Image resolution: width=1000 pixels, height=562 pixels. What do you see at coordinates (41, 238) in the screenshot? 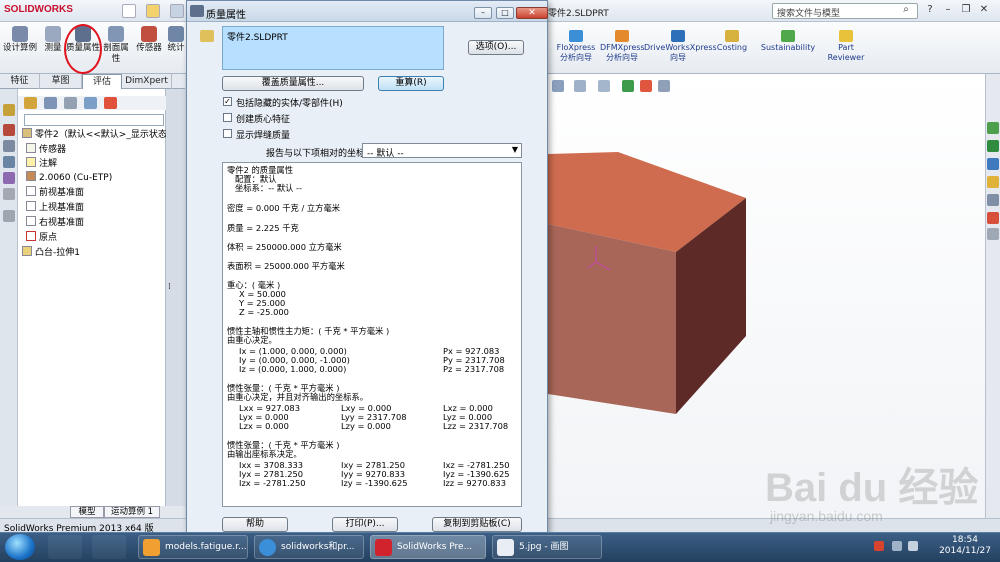
I see `tree-item-origin: 原点` at bounding box center [41, 238].